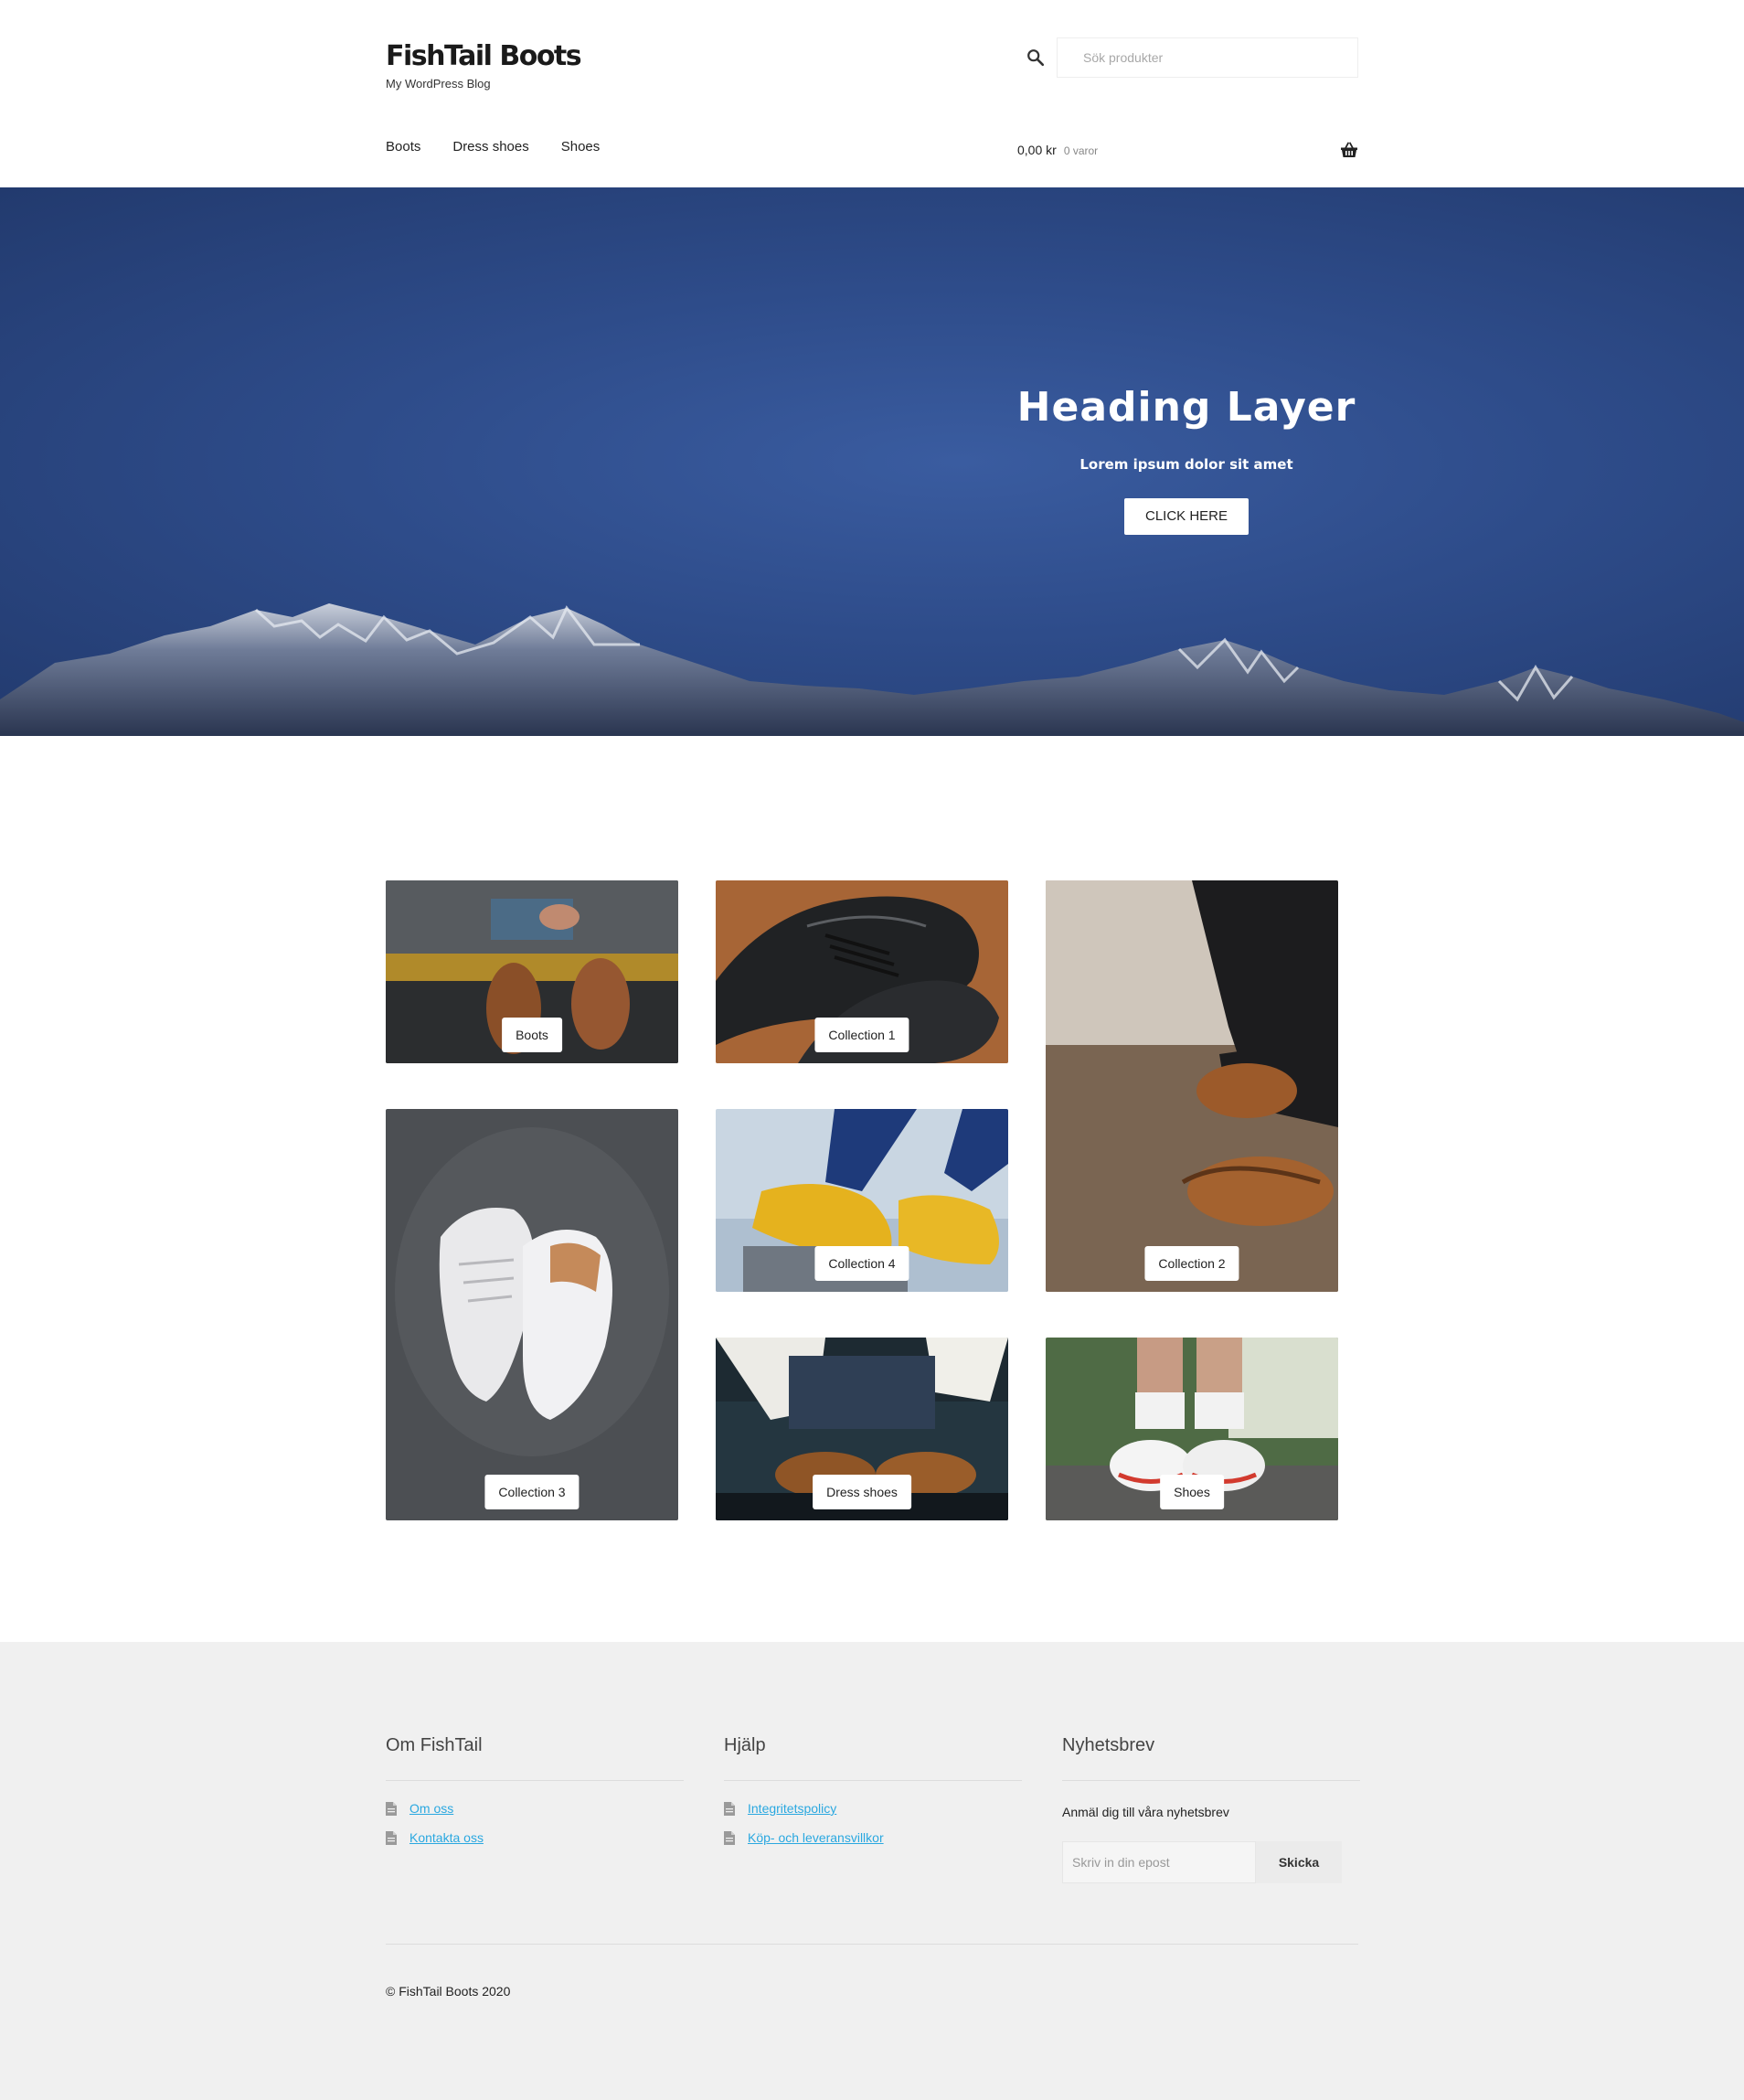 This screenshot has width=1744, height=2100. What do you see at coordinates (873, 1809) in the screenshot?
I see `footer-link-item: Integritetspolicy` at bounding box center [873, 1809].